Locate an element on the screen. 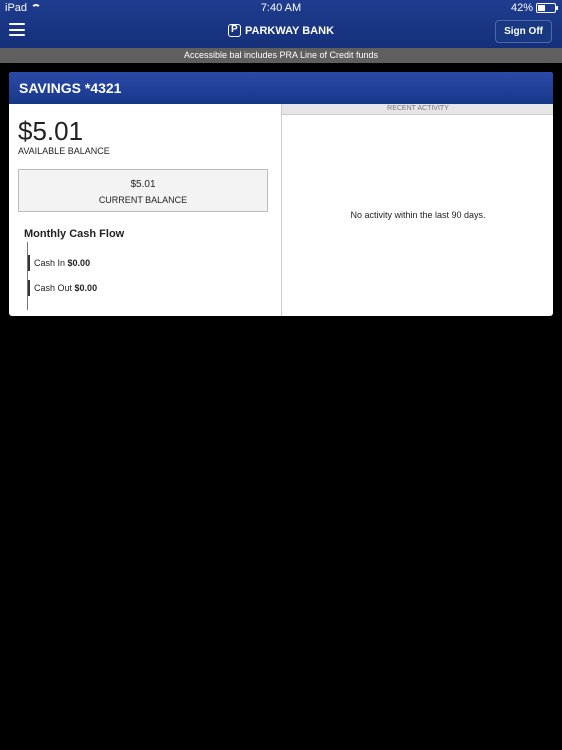  current-balance-box: $5.01 CURRENT BALANCE is located at coordinates (143, 190).